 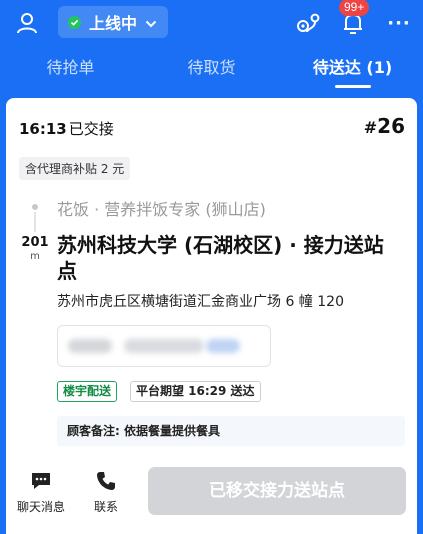 I want to click on tab-pending-pickup: 待取货, so click(x=211, y=71).